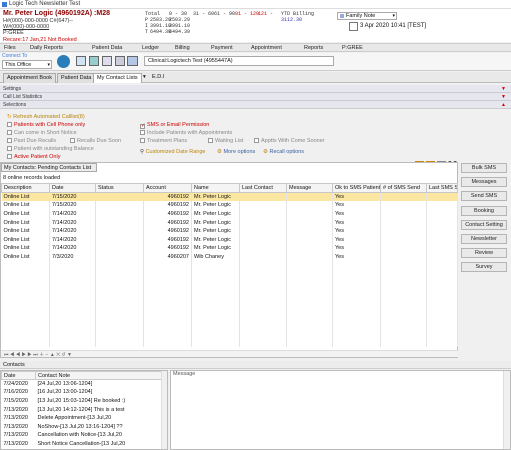  I want to click on recall-options-link: ⚙ Recall options, so click(283, 152).